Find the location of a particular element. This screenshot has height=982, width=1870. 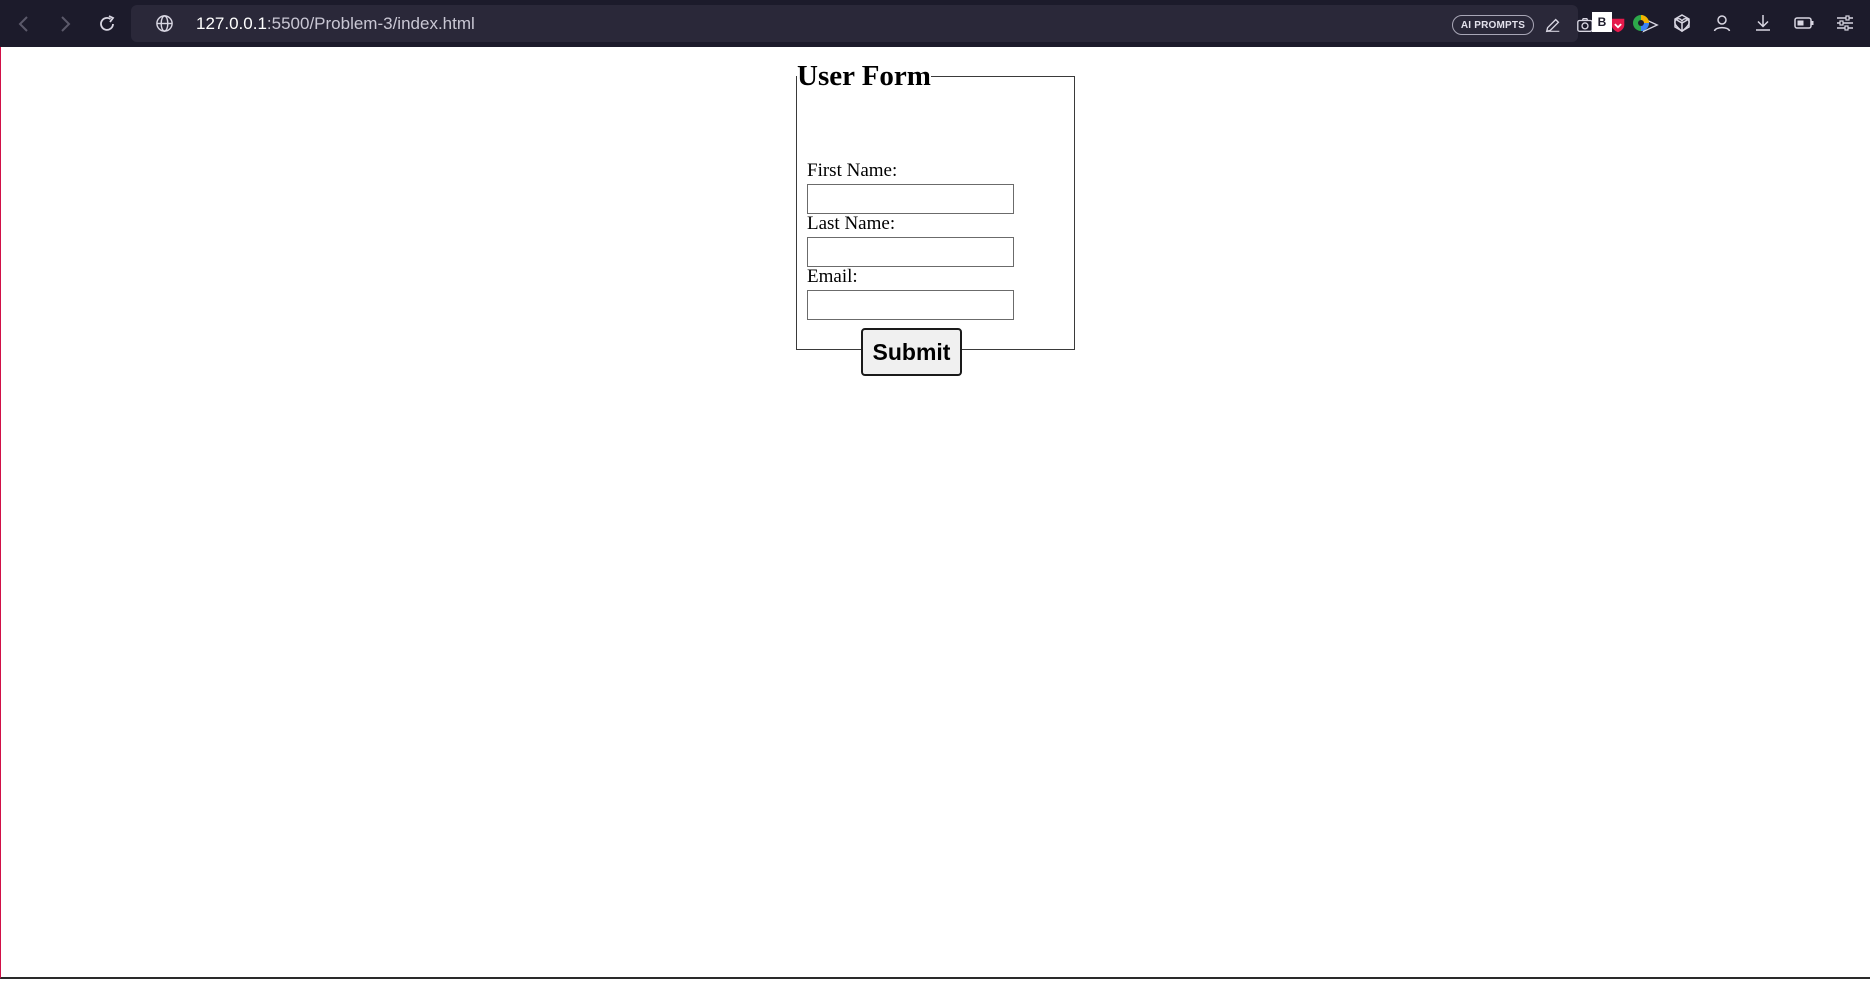

url-text: 127.0.0.1:5500/Problem-3/index.html is located at coordinates (335, 24).